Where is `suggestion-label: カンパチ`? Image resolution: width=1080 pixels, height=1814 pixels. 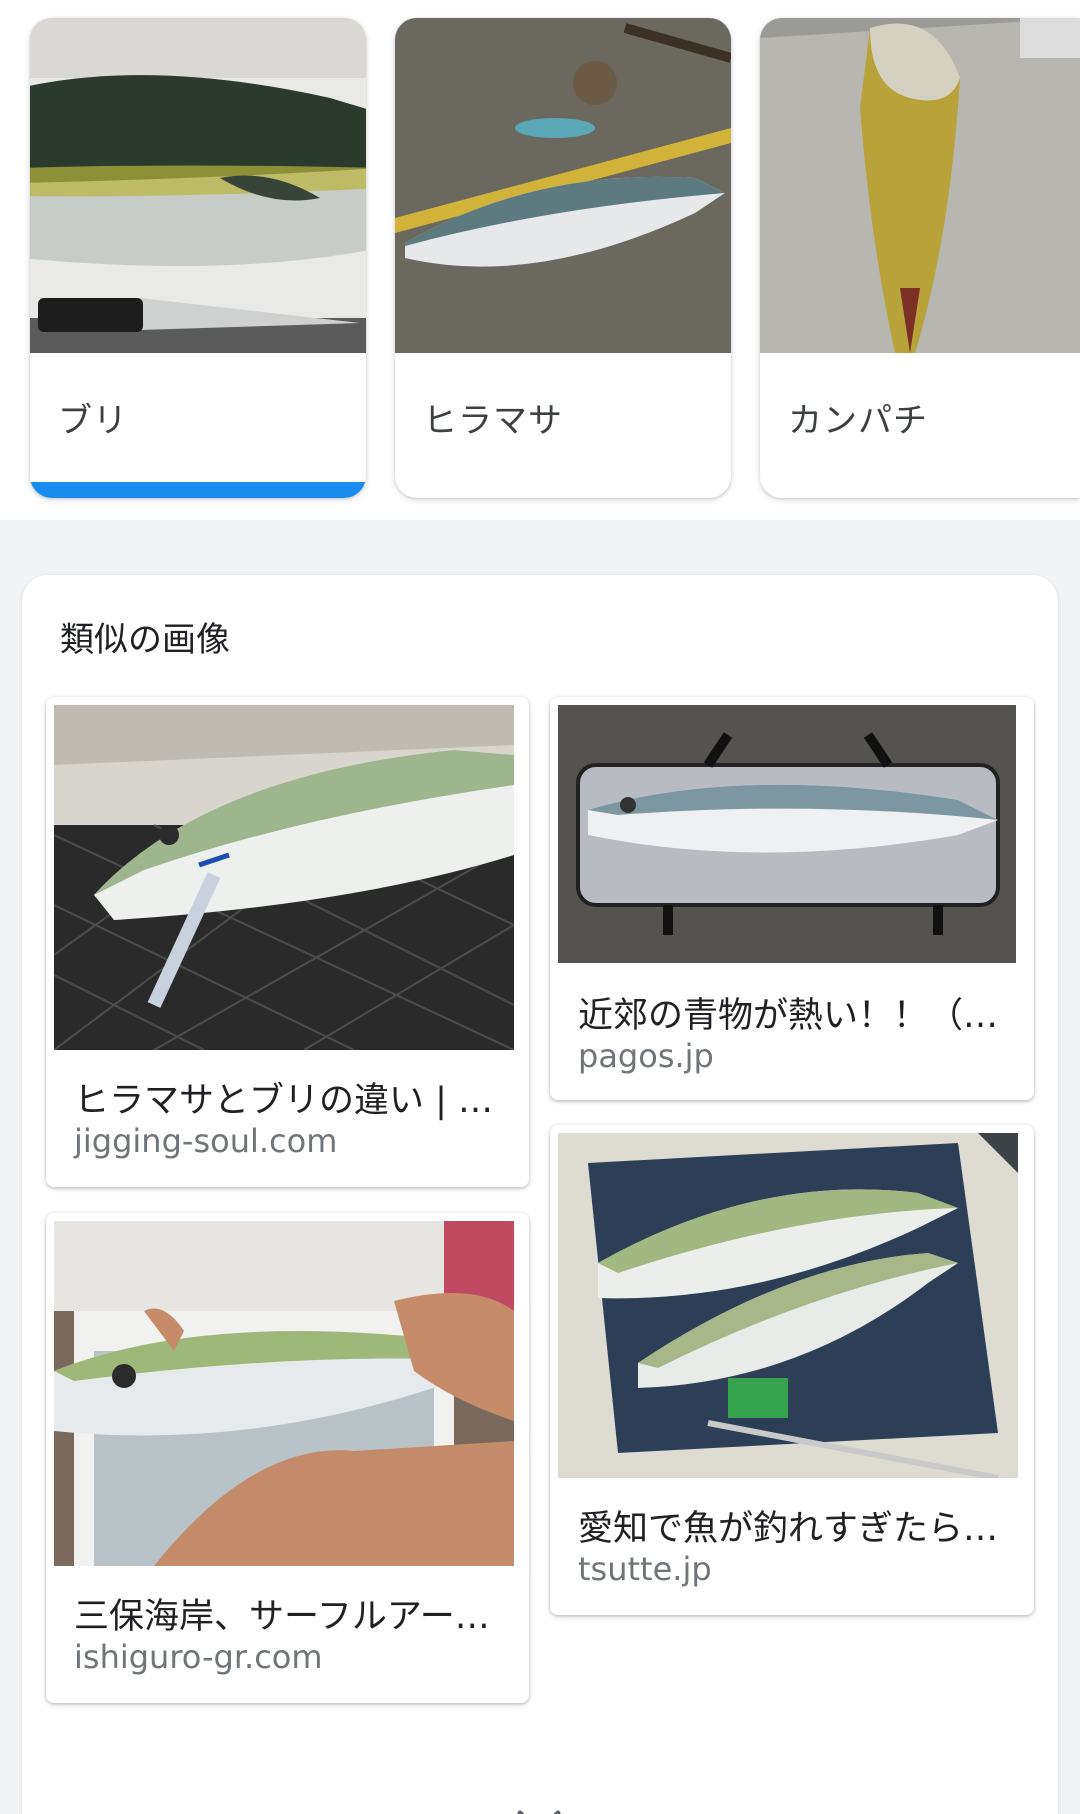
suggestion-label: カンパチ is located at coordinates (858, 421).